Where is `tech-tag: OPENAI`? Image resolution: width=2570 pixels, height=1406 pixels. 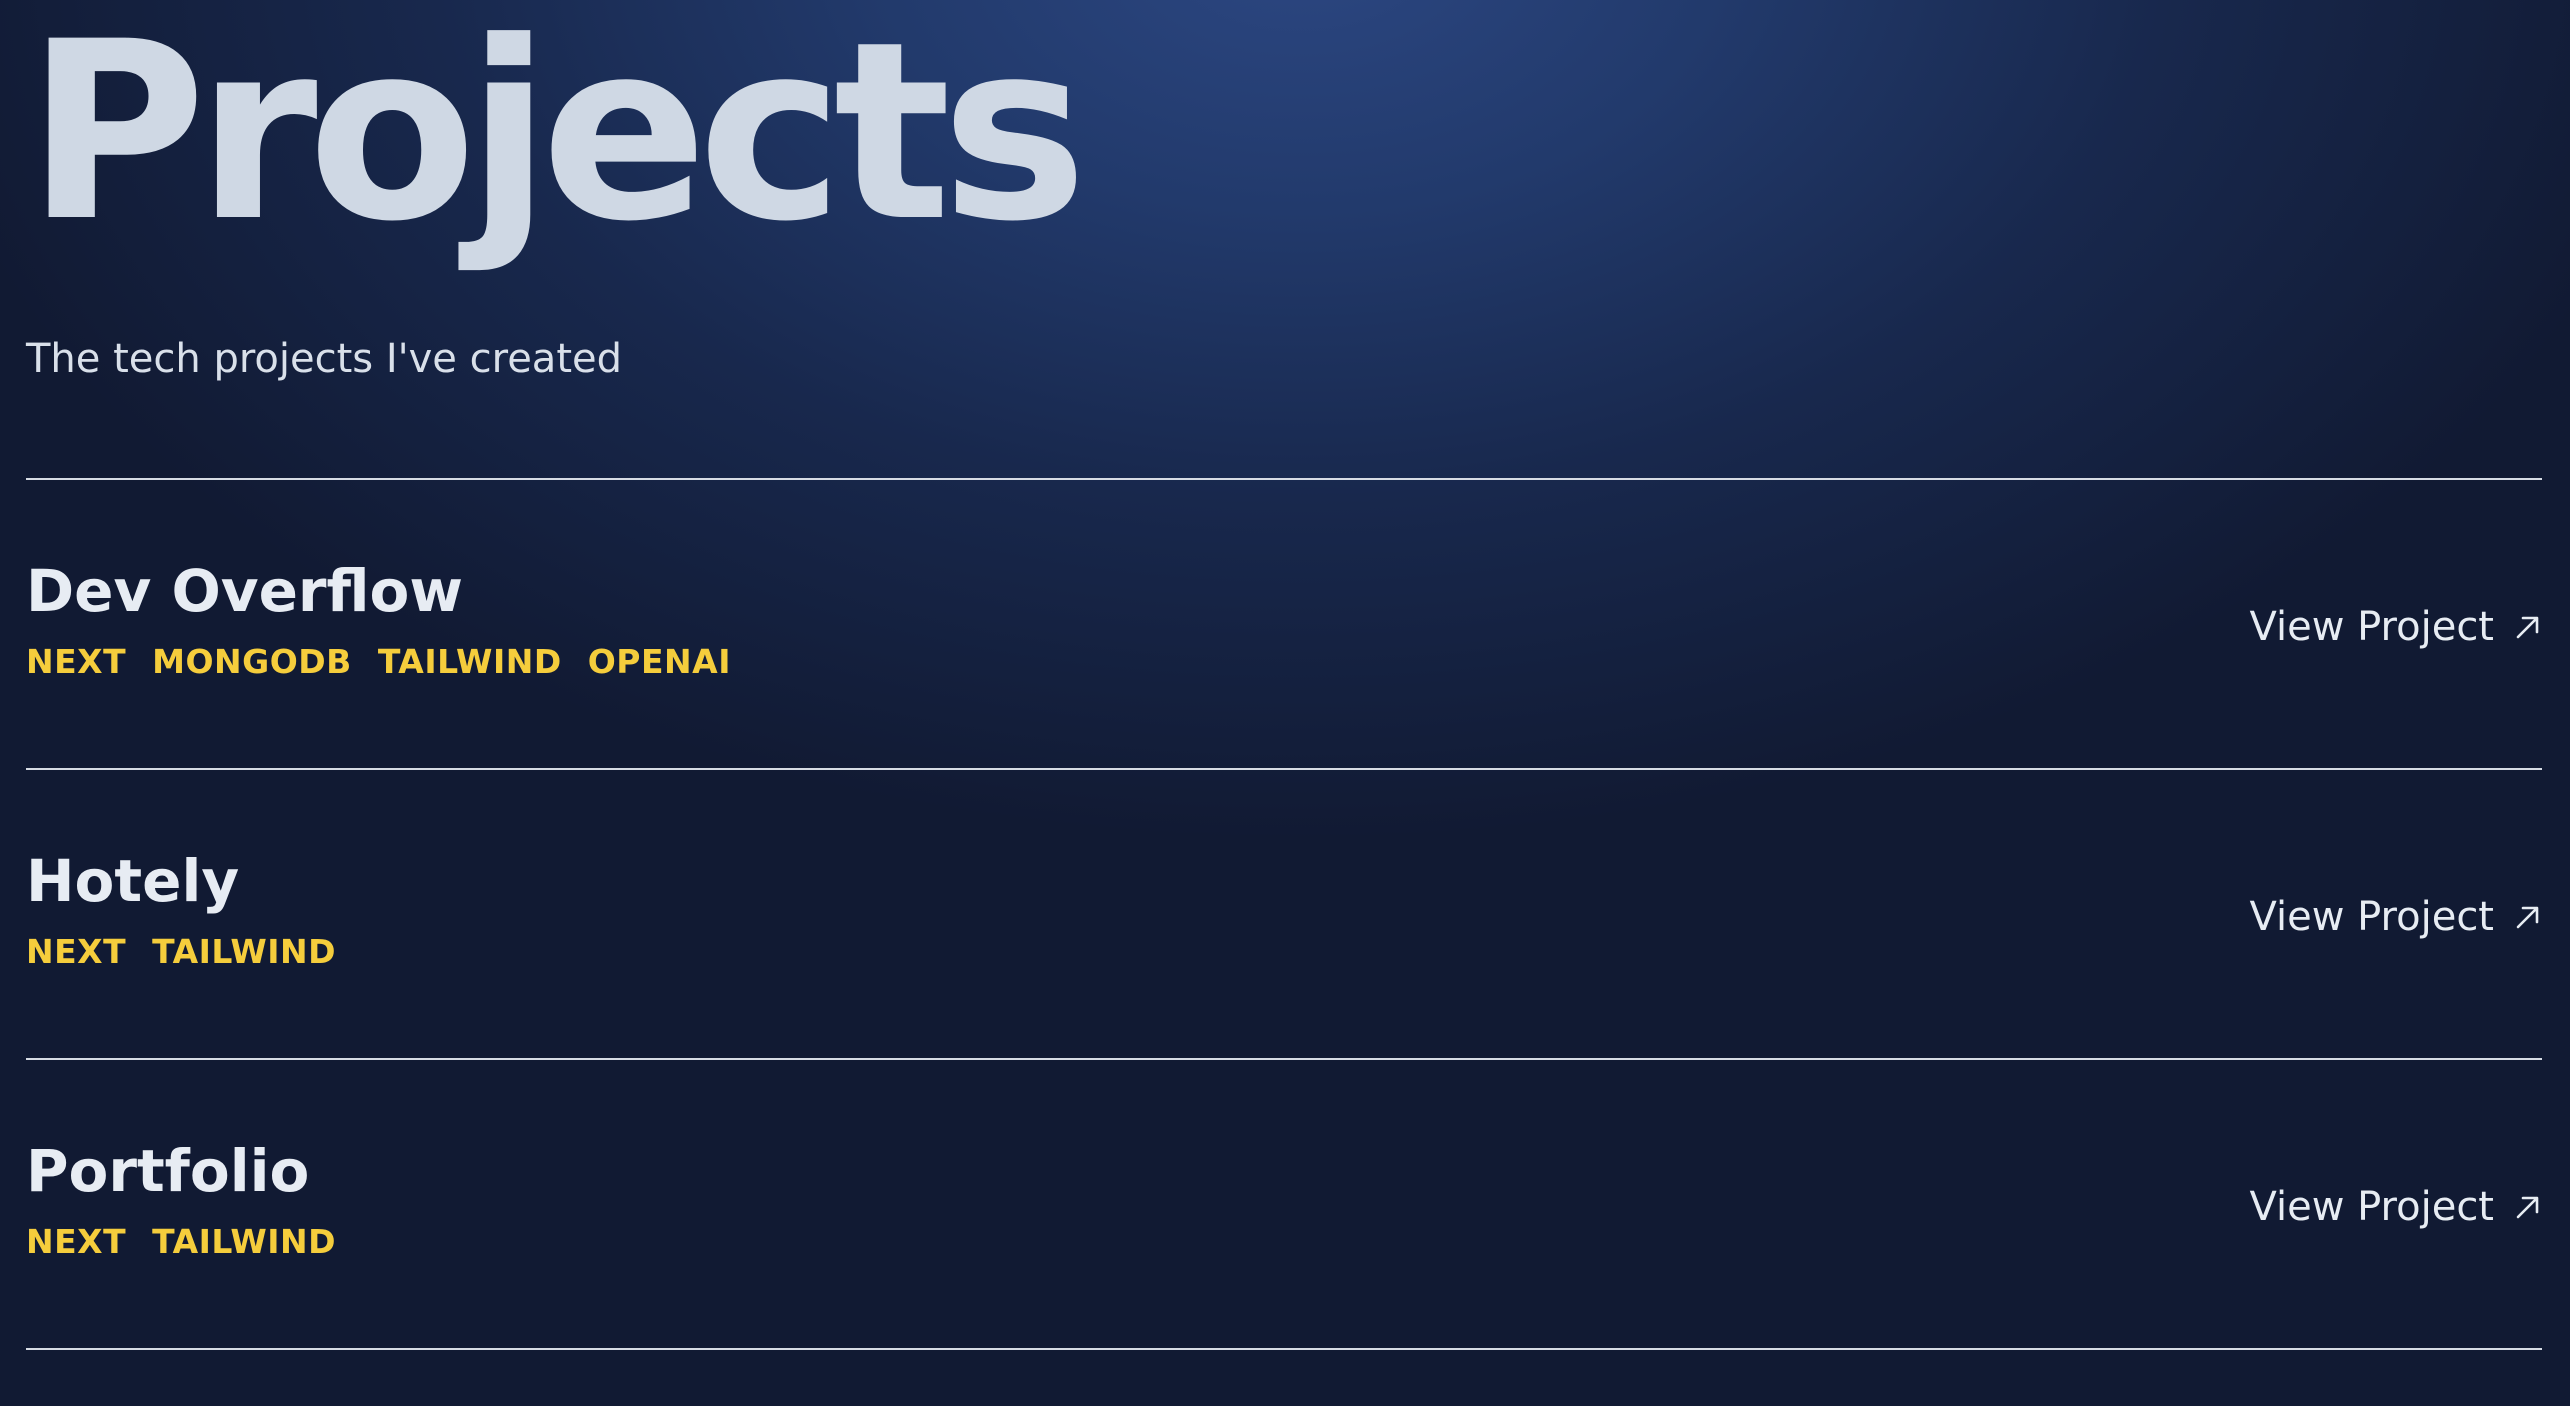
tech-tag: OPENAI is located at coordinates (659, 661).